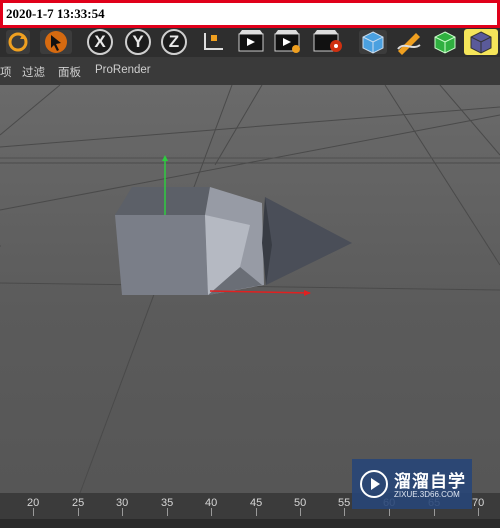 The image size is (500, 528). Describe the element at coordinates (69, 72) in the screenshot. I see `menu-item-panel: 面板` at that location.